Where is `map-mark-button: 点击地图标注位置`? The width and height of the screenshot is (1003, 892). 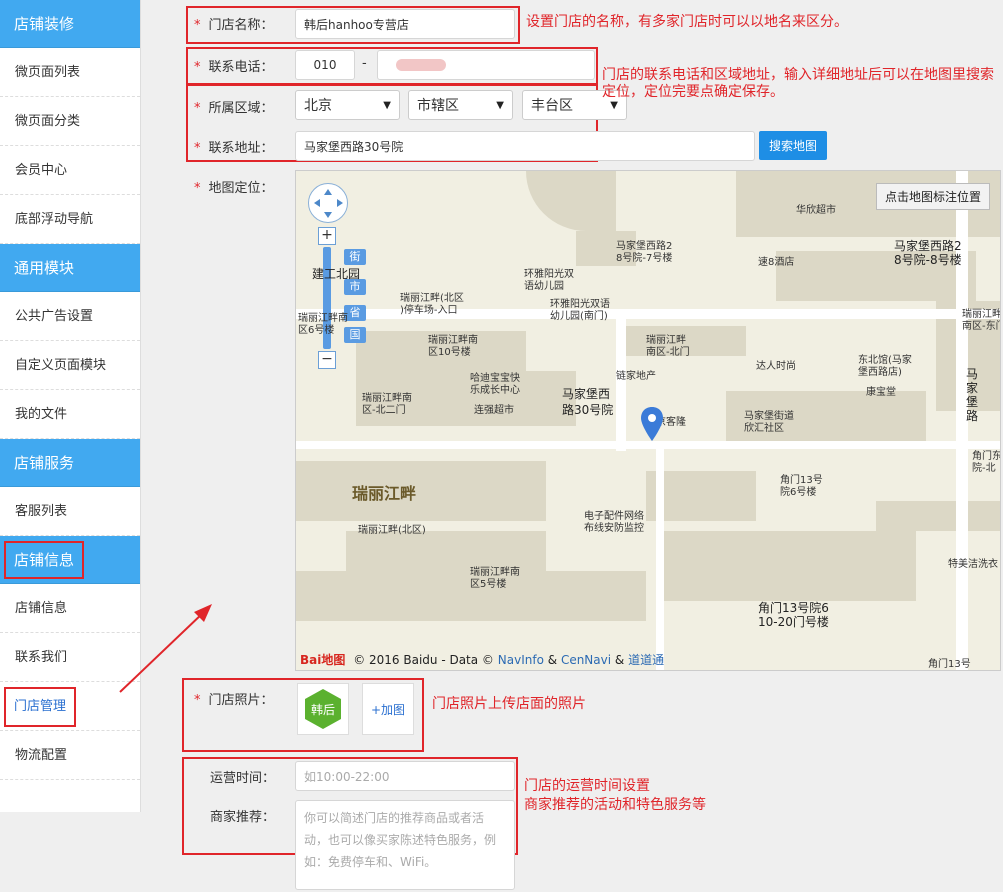
map-mark-button: 点击地图标注位置 is located at coordinates (932, 196).